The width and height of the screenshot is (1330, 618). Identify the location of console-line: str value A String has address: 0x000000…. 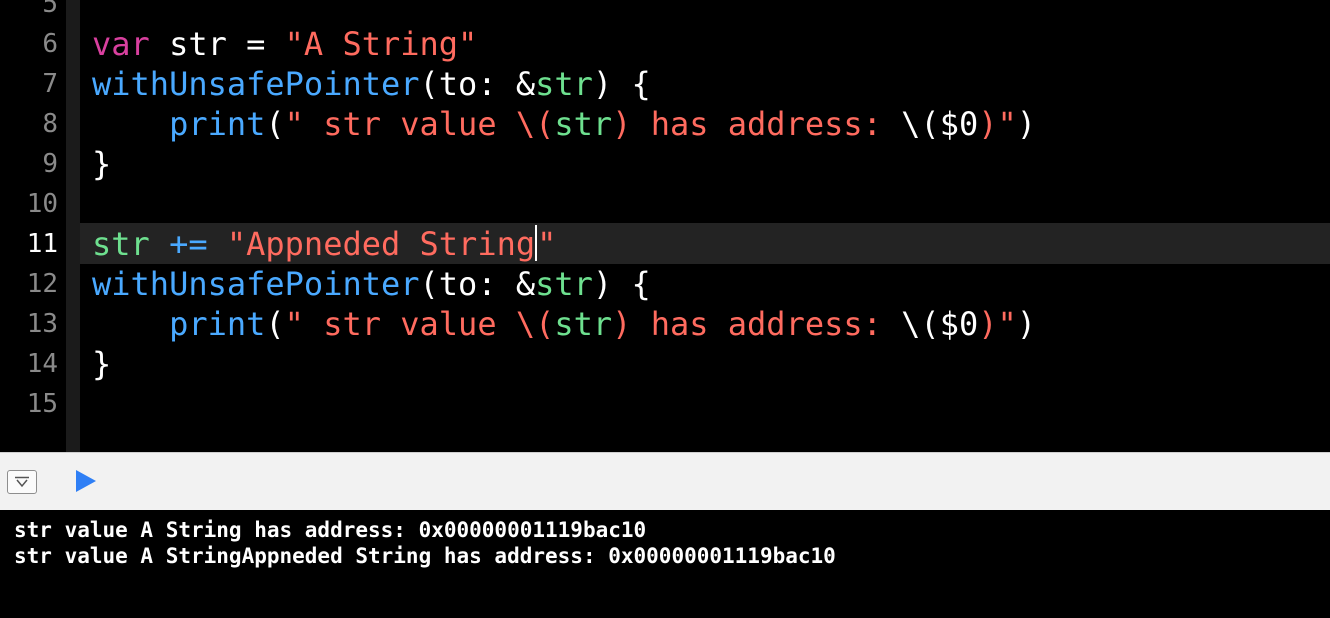
(330, 530).